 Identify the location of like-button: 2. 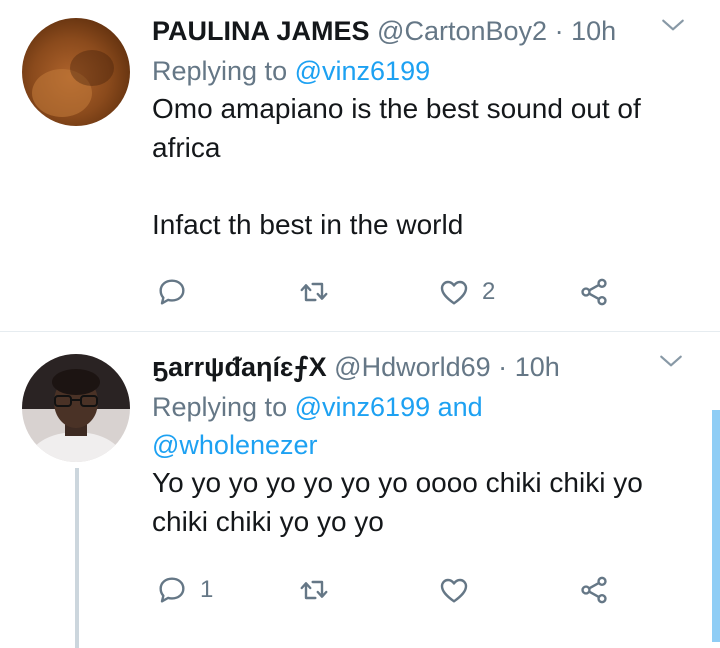
(466, 292).